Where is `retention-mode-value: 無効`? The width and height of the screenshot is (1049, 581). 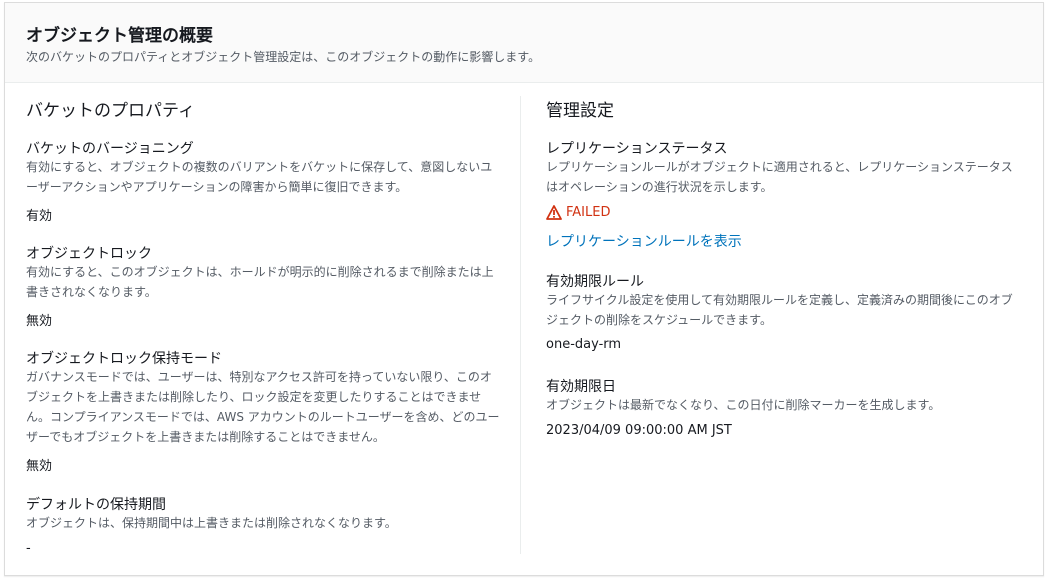 retention-mode-value: 無効 is located at coordinates (39, 466).